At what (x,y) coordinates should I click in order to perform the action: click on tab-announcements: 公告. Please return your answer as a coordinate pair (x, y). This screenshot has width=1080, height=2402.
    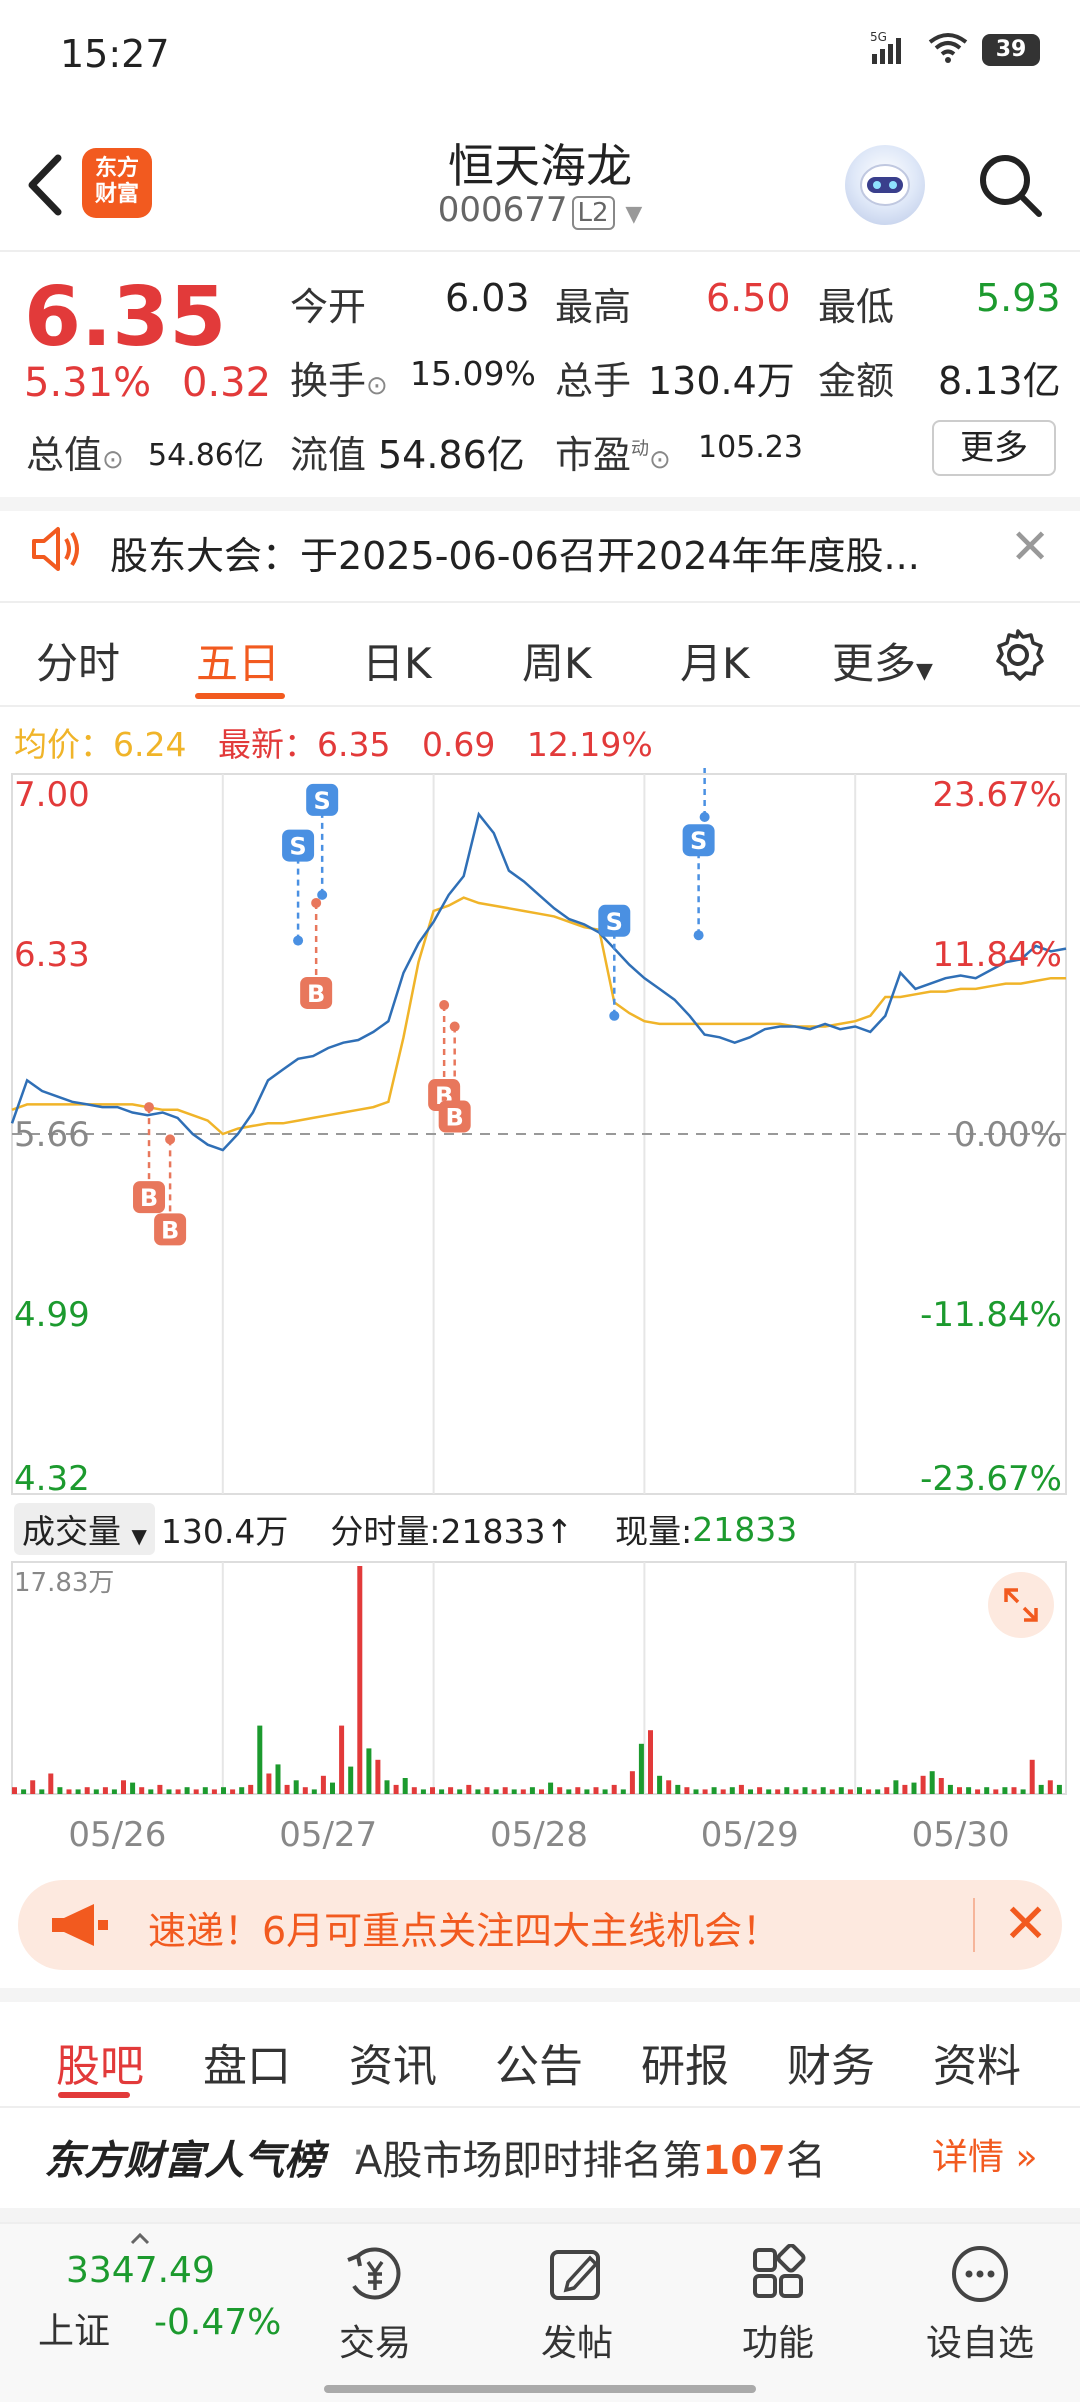
    Looking at the image, I should click on (539, 2062).